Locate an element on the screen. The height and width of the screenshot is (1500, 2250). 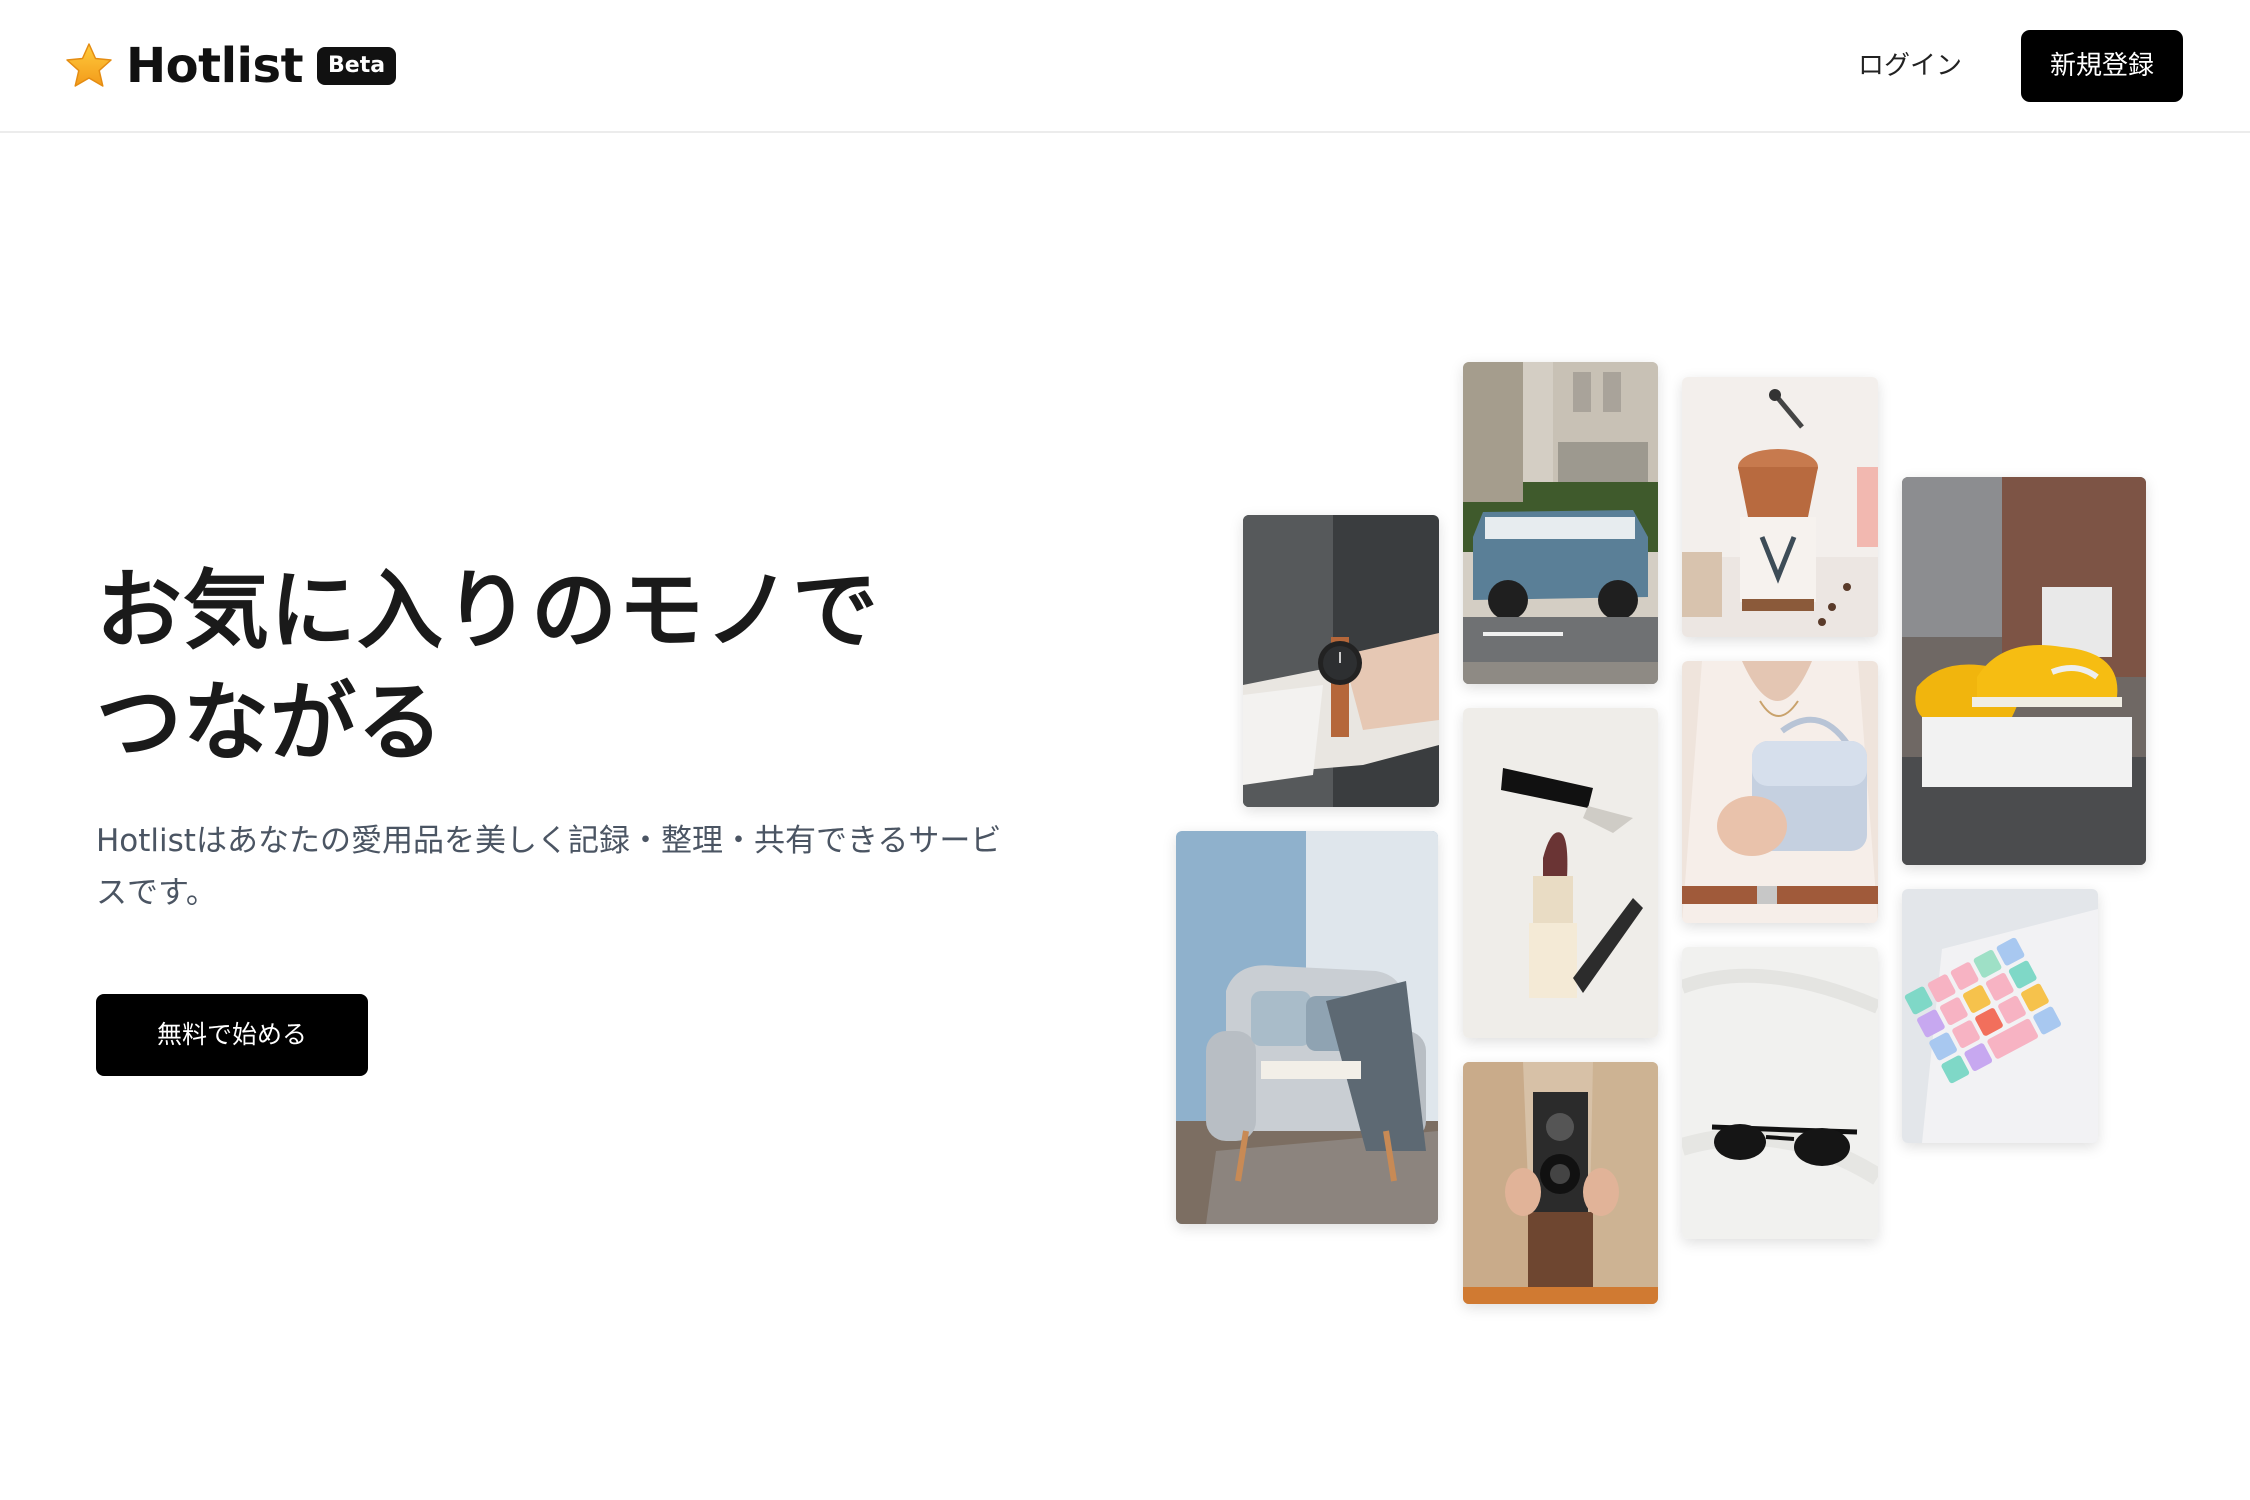
star-icon is located at coordinates (89, 65).